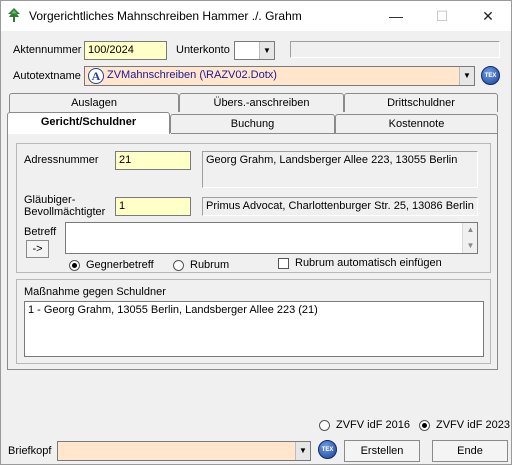  I want to click on massnahme-label: Maßnahme gegen Schuldner, so click(95, 292).